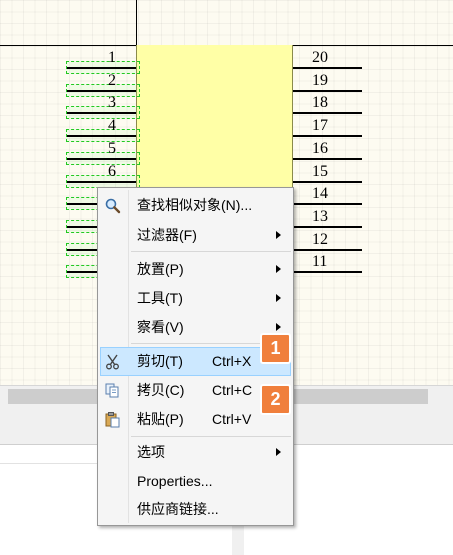 The height and width of the screenshot is (555, 453). Describe the element at coordinates (320, 102) in the screenshot. I see `right-pin-number: 18` at that location.